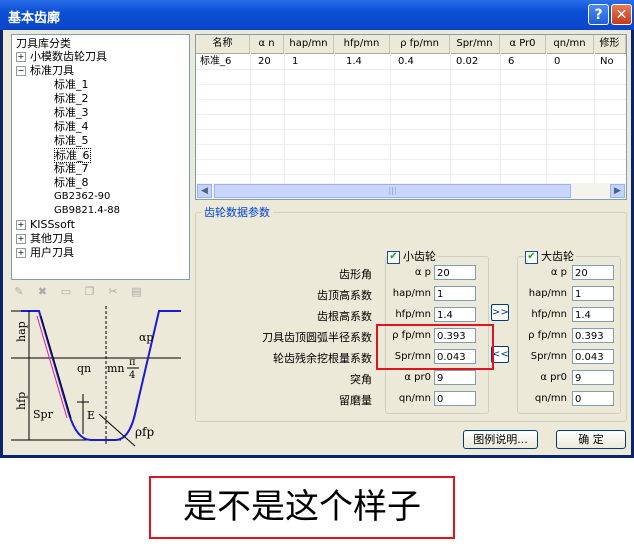 The width and height of the screenshot is (634, 557). I want to click on col-name: 名称, so click(223, 44).